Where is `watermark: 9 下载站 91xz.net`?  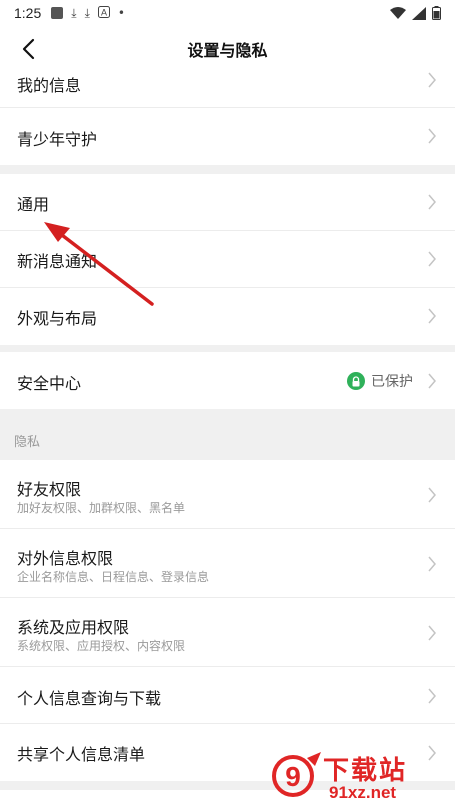
watermark: 9 下载站 91xz.net is located at coordinates (361, 778).